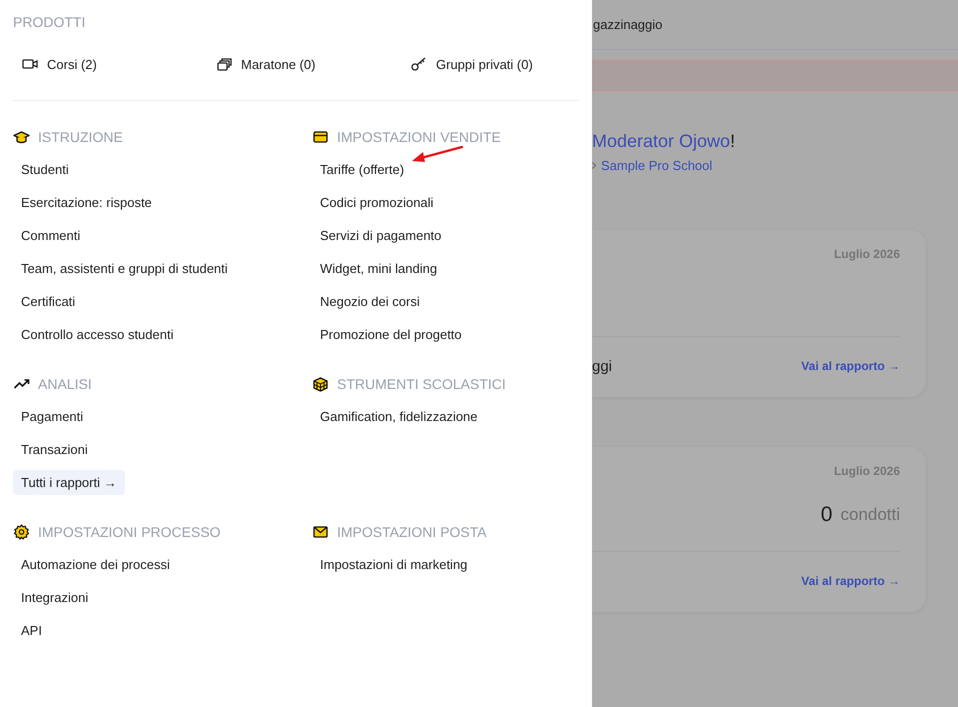 The width and height of the screenshot is (958, 707). What do you see at coordinates (95, 564) in the screenshot?
I see `menu-item: Automazione dei processi` at bounding box center [95, 564].